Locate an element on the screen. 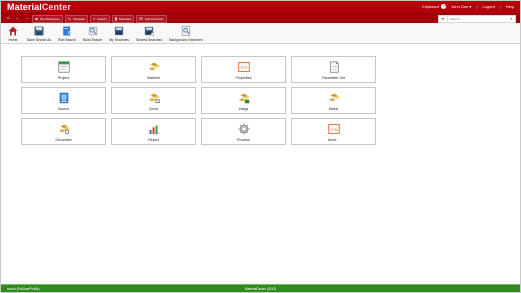 The width and height of the screenshot is (521, 293). background-searches-button: Background Searches is located at coordinates (185, 32).